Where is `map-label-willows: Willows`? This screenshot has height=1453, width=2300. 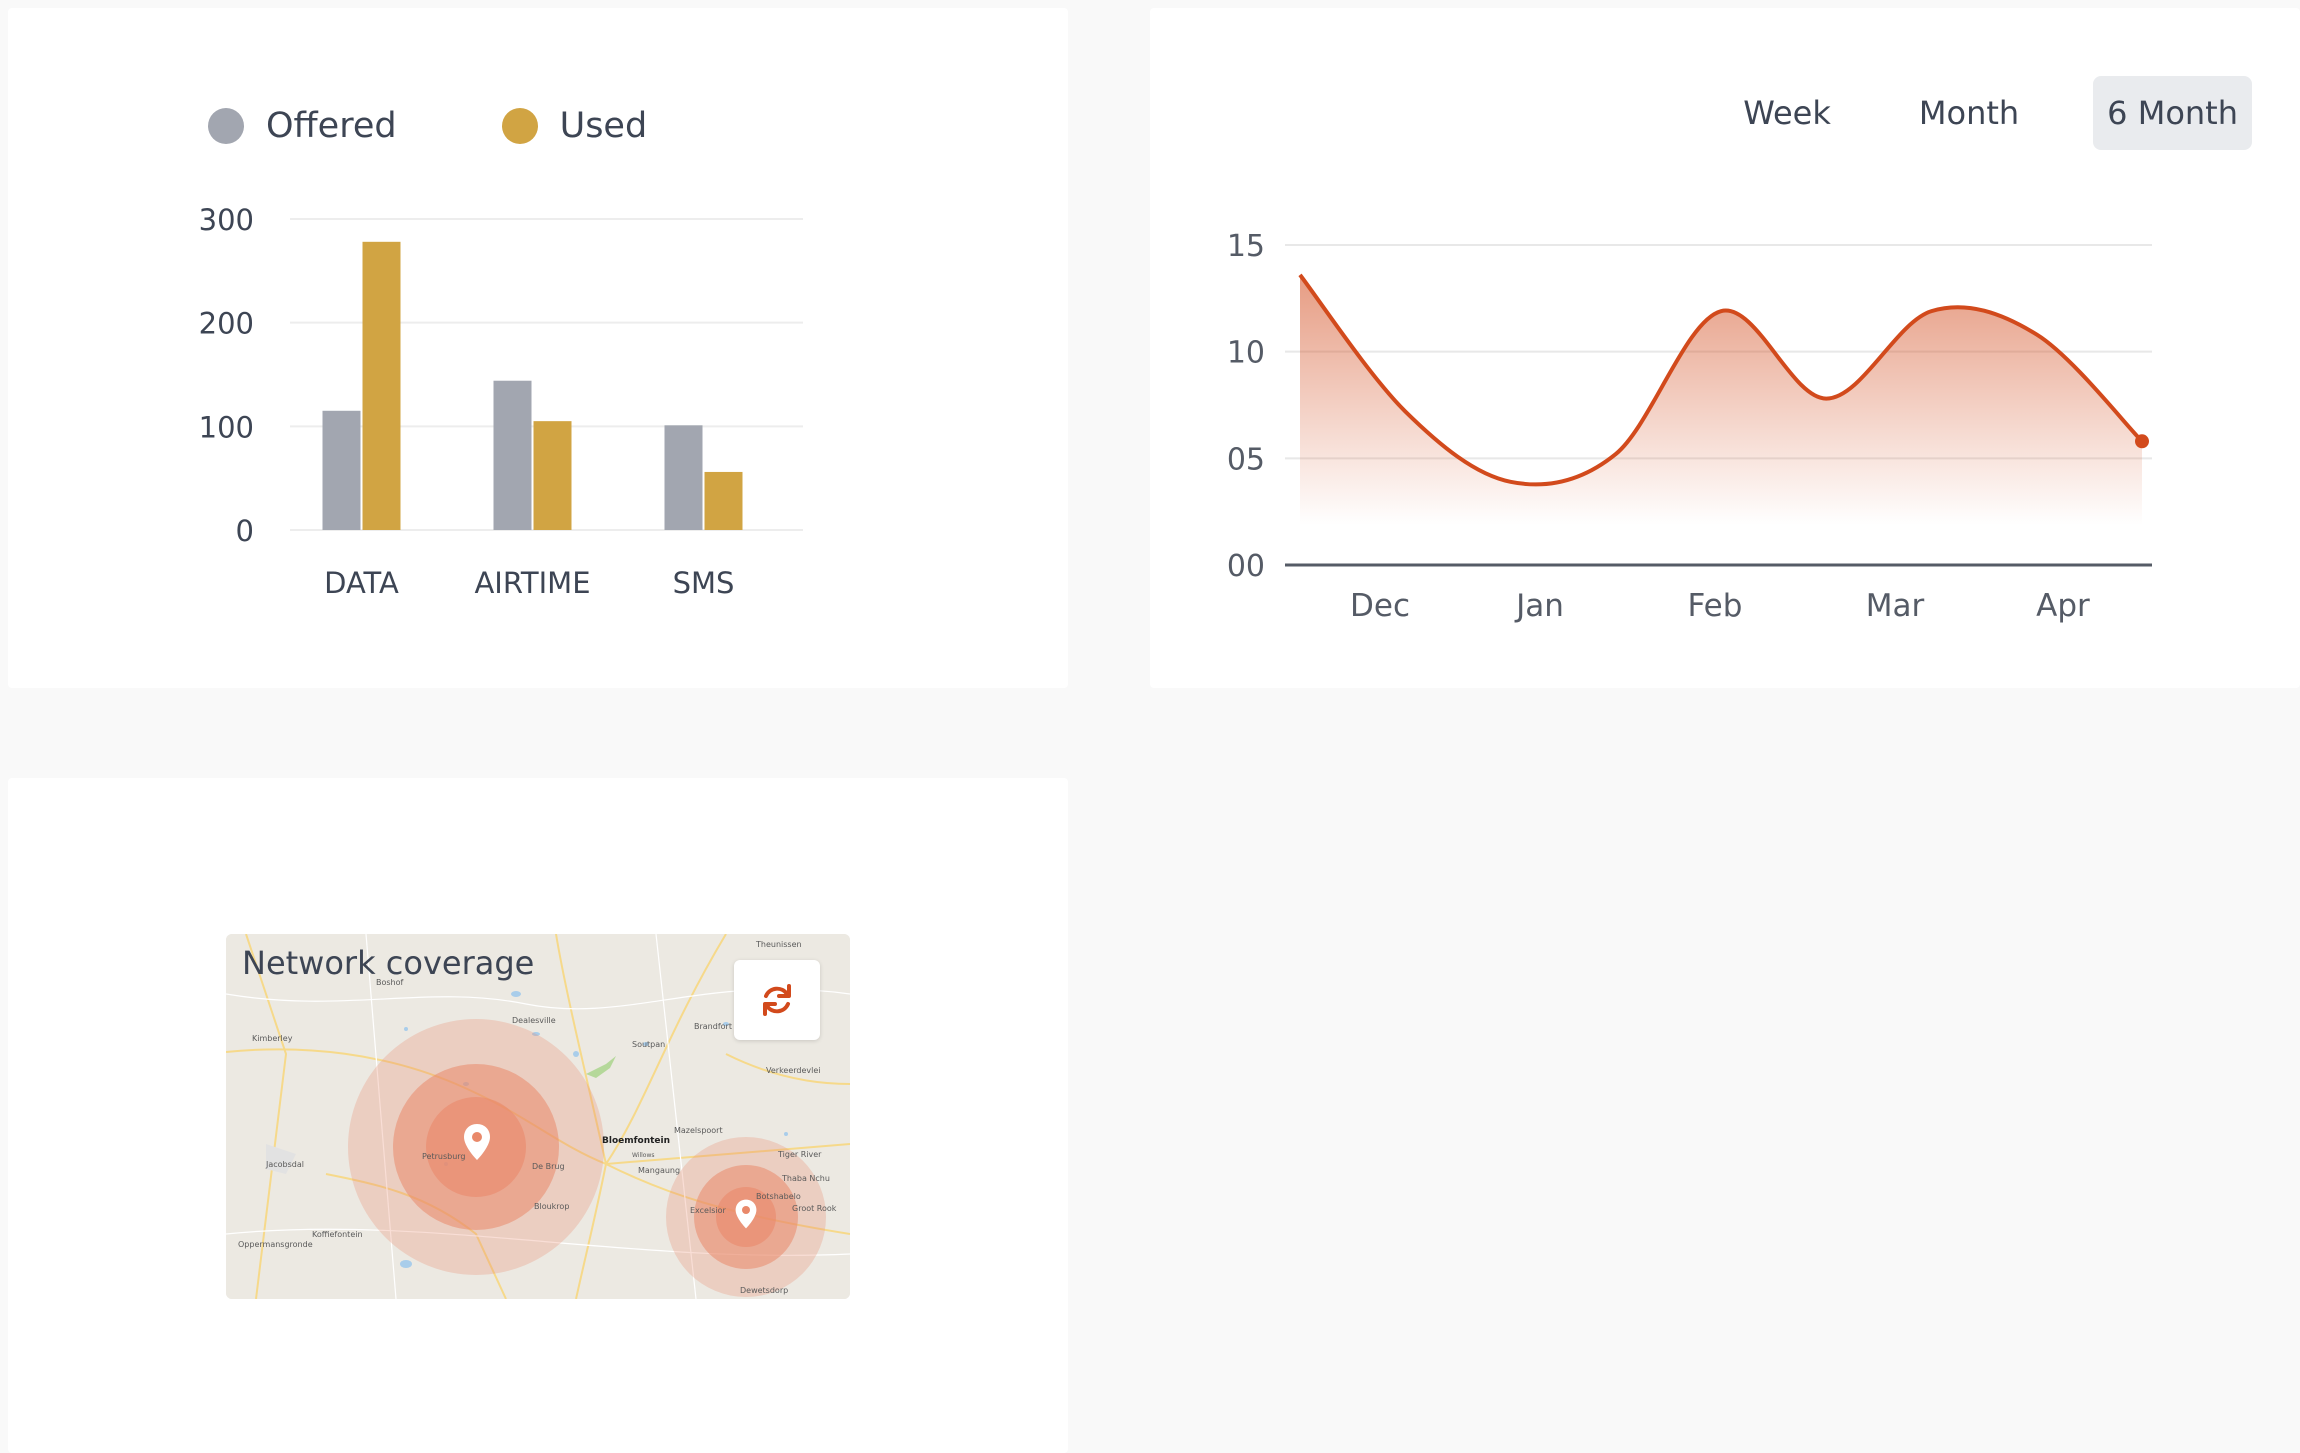 map-label-willows: Willows is located at coordinates (643, 1155).